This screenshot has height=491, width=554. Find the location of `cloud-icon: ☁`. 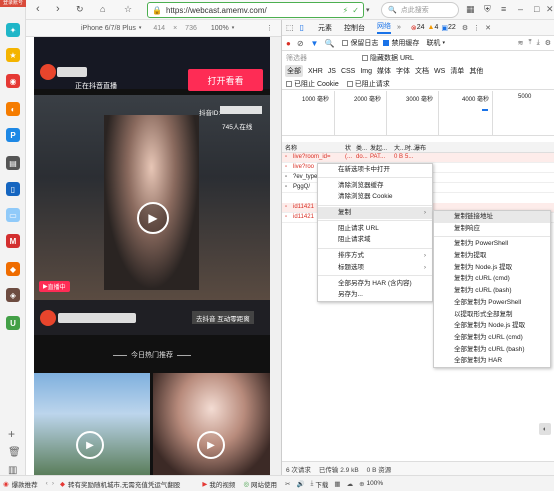

cloud-icon: ☁ is located at coordinates (350, 484).